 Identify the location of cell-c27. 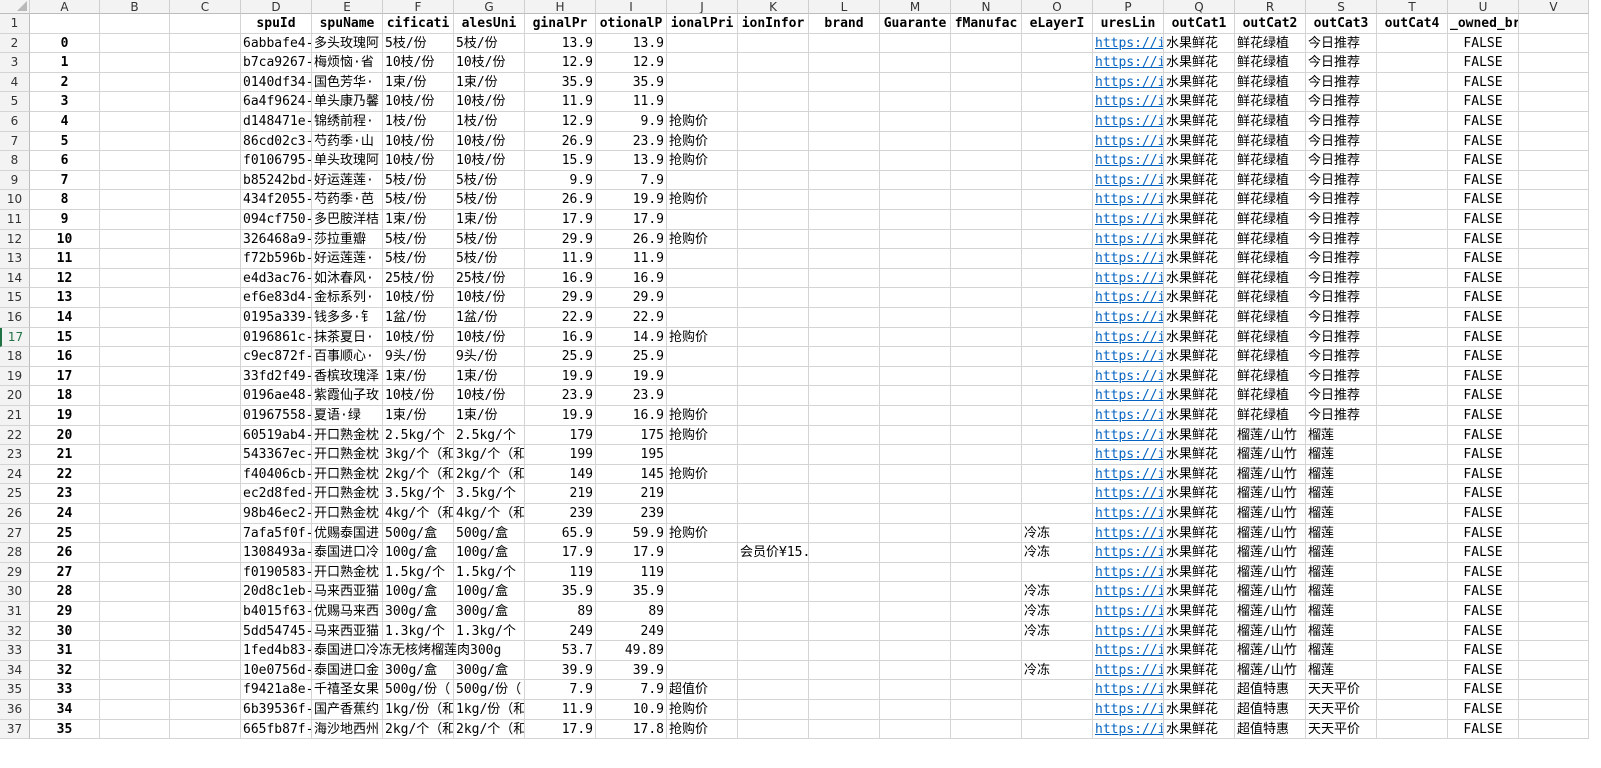
(205, 533).